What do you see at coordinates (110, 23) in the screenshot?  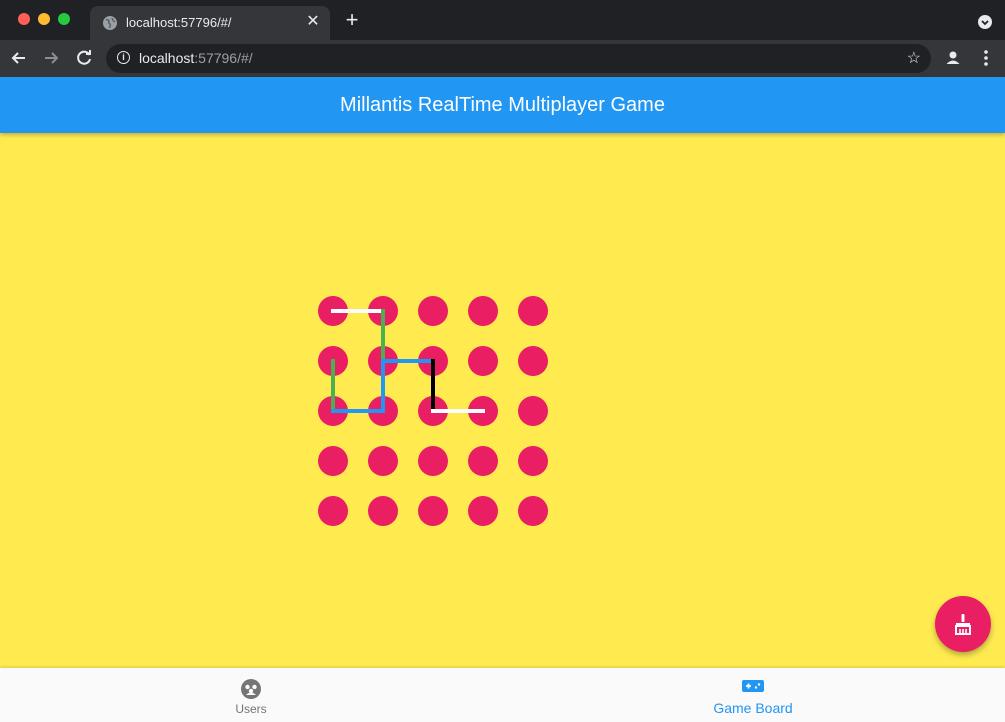 I see `globe-icon` at bounding box center [110, 23].